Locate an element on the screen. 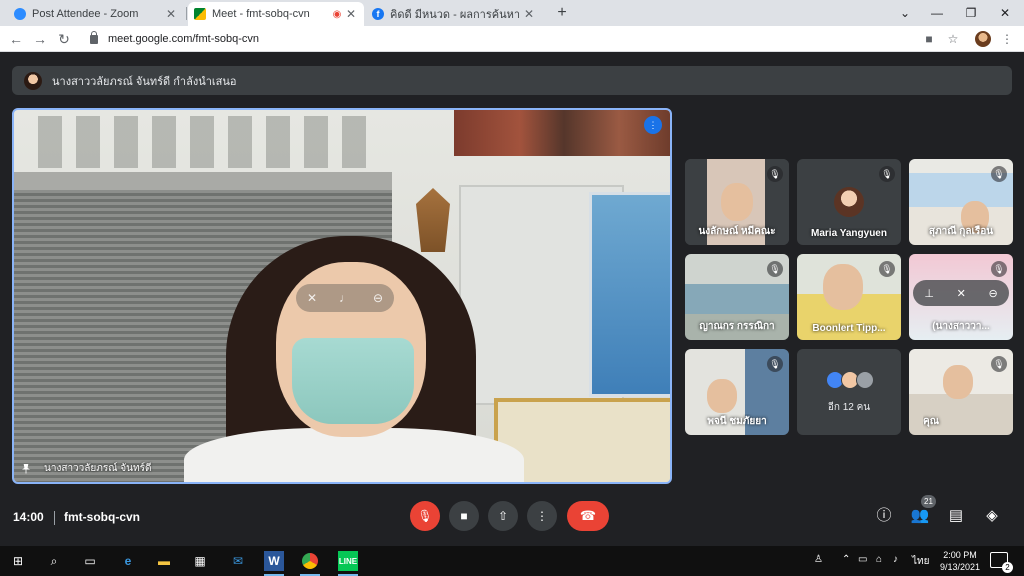  people-button: 👥 is located at coordinates (920, 516).